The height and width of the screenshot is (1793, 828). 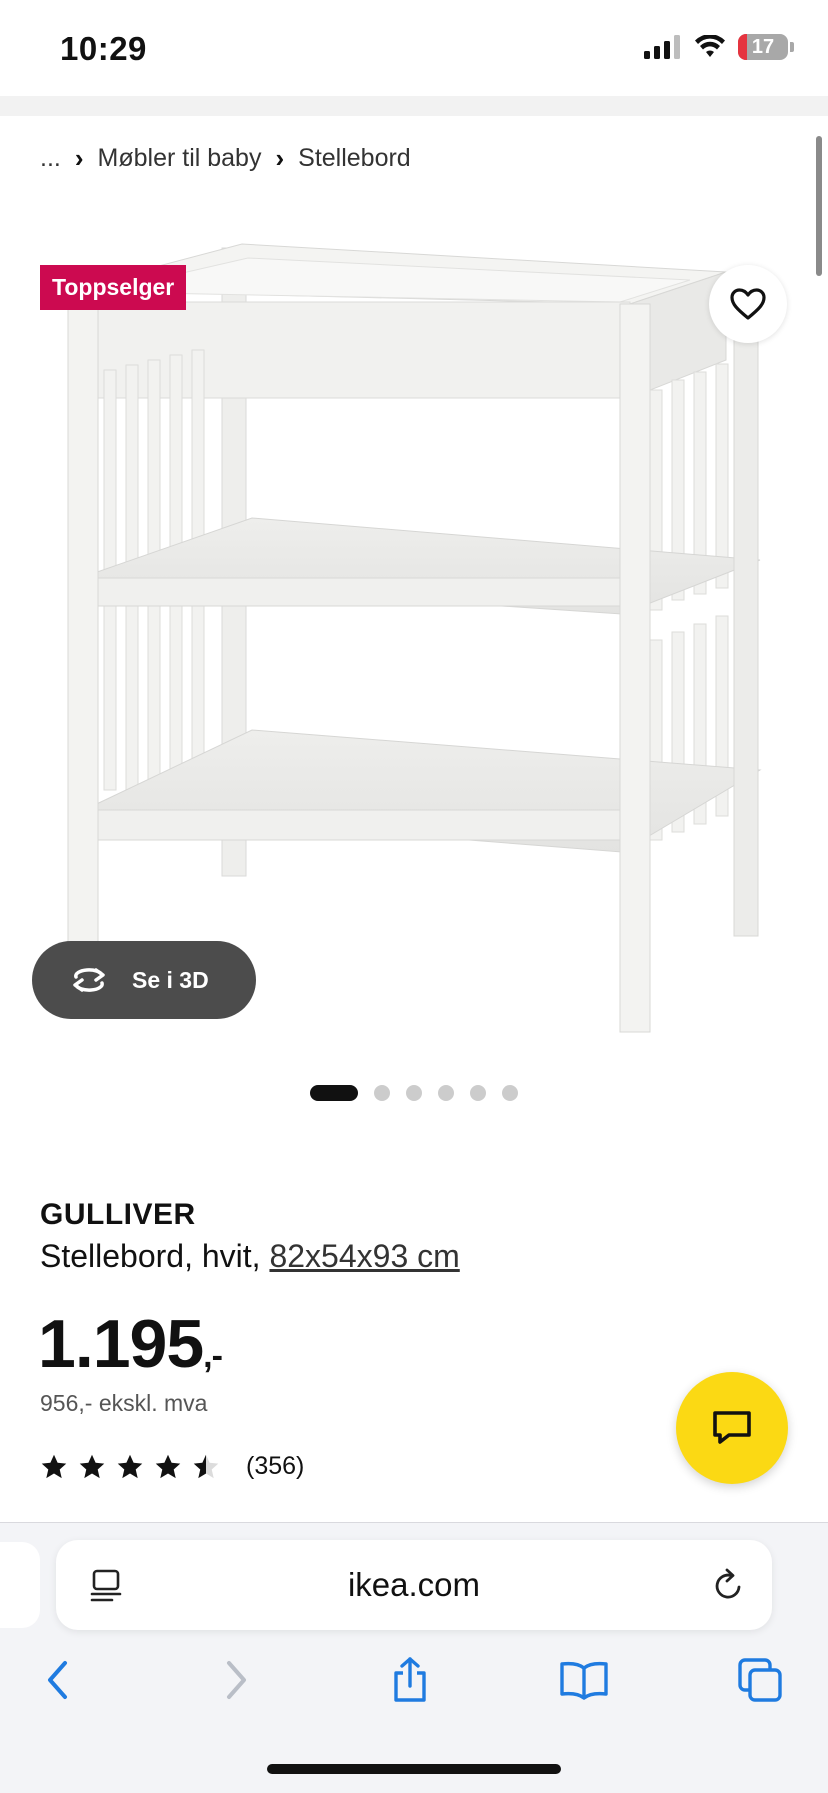 I want to click on home-indicator, so click(x=414, y=1769).